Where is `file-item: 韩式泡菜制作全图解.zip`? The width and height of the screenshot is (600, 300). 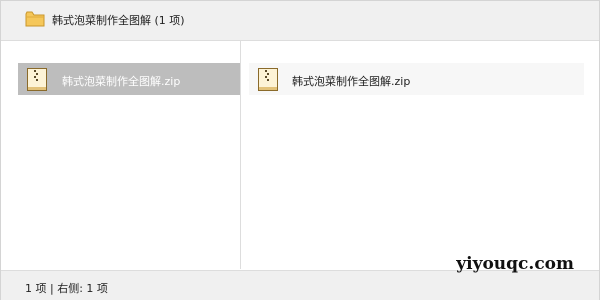
file-item: 韩式泡菜制作全图解.zip is located at coordinates (416, 79).